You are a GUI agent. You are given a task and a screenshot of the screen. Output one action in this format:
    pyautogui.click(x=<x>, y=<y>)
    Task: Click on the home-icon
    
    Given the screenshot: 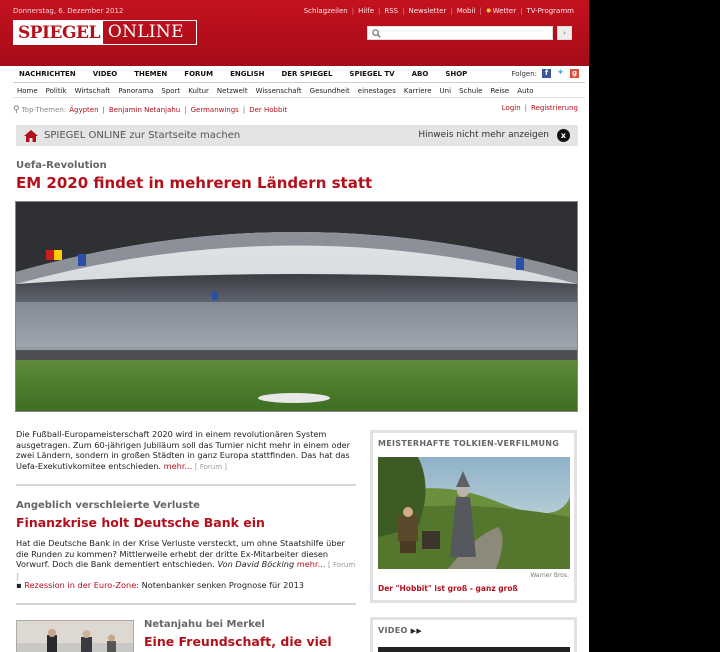 What is the action you would take?
    pyautogui.click(x=31, y=135)
    